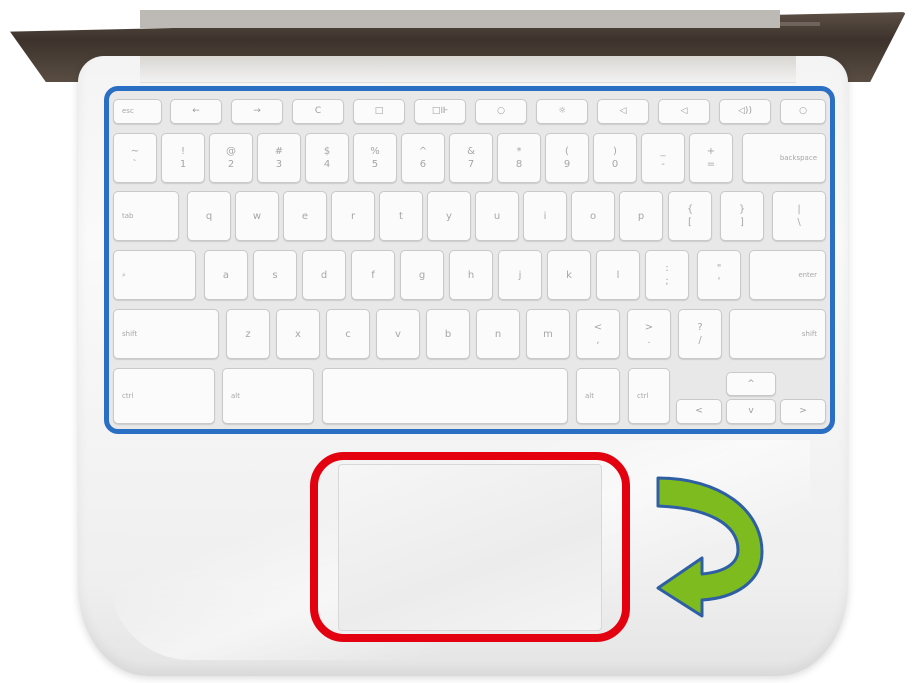  What do you see at coordinates (663, 151) in the screenshot?
I see `key-number-top: _` at bounding box center [663, 151].